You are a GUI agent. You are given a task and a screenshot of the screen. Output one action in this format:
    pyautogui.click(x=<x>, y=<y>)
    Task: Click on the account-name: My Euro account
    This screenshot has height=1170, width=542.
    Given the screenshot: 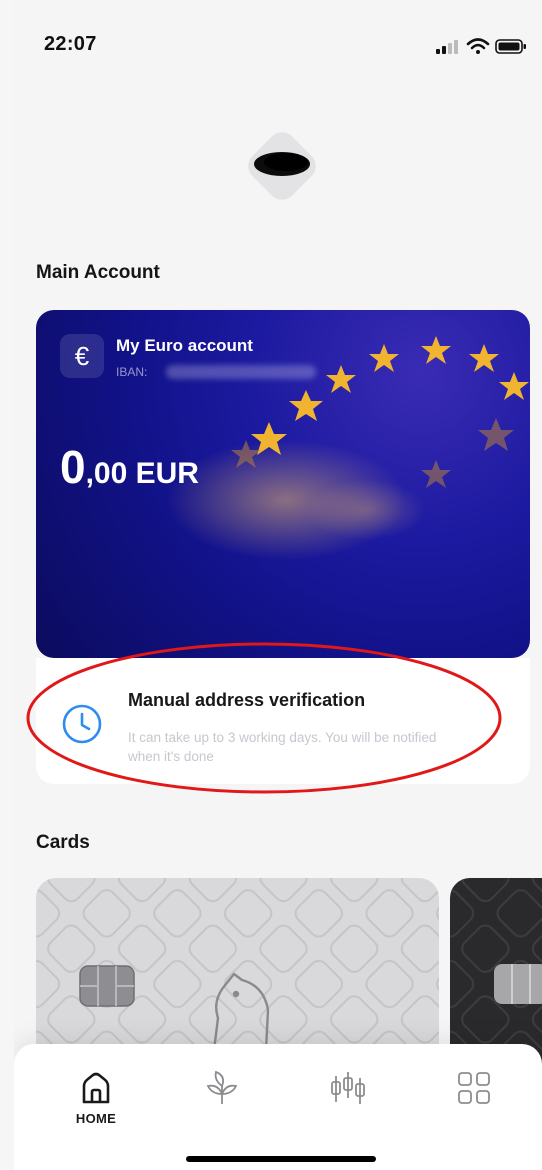 What is the action you would take?
    pyautogui.click(x=184, y=345)
    